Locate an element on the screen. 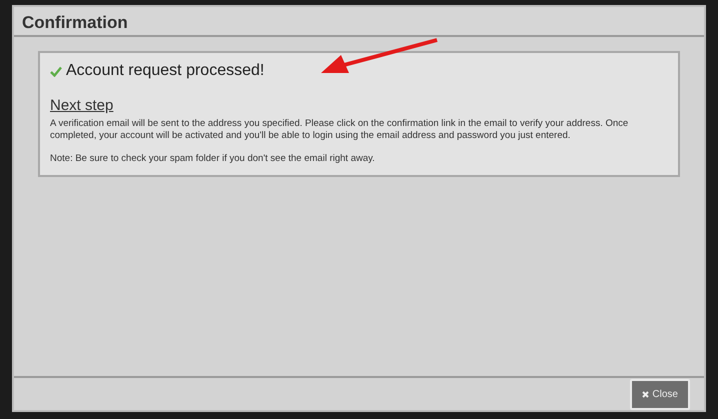 Image resolution: width=718 pixels, height=419 pixels. close-button: Close is located at coordinates (660, 394).